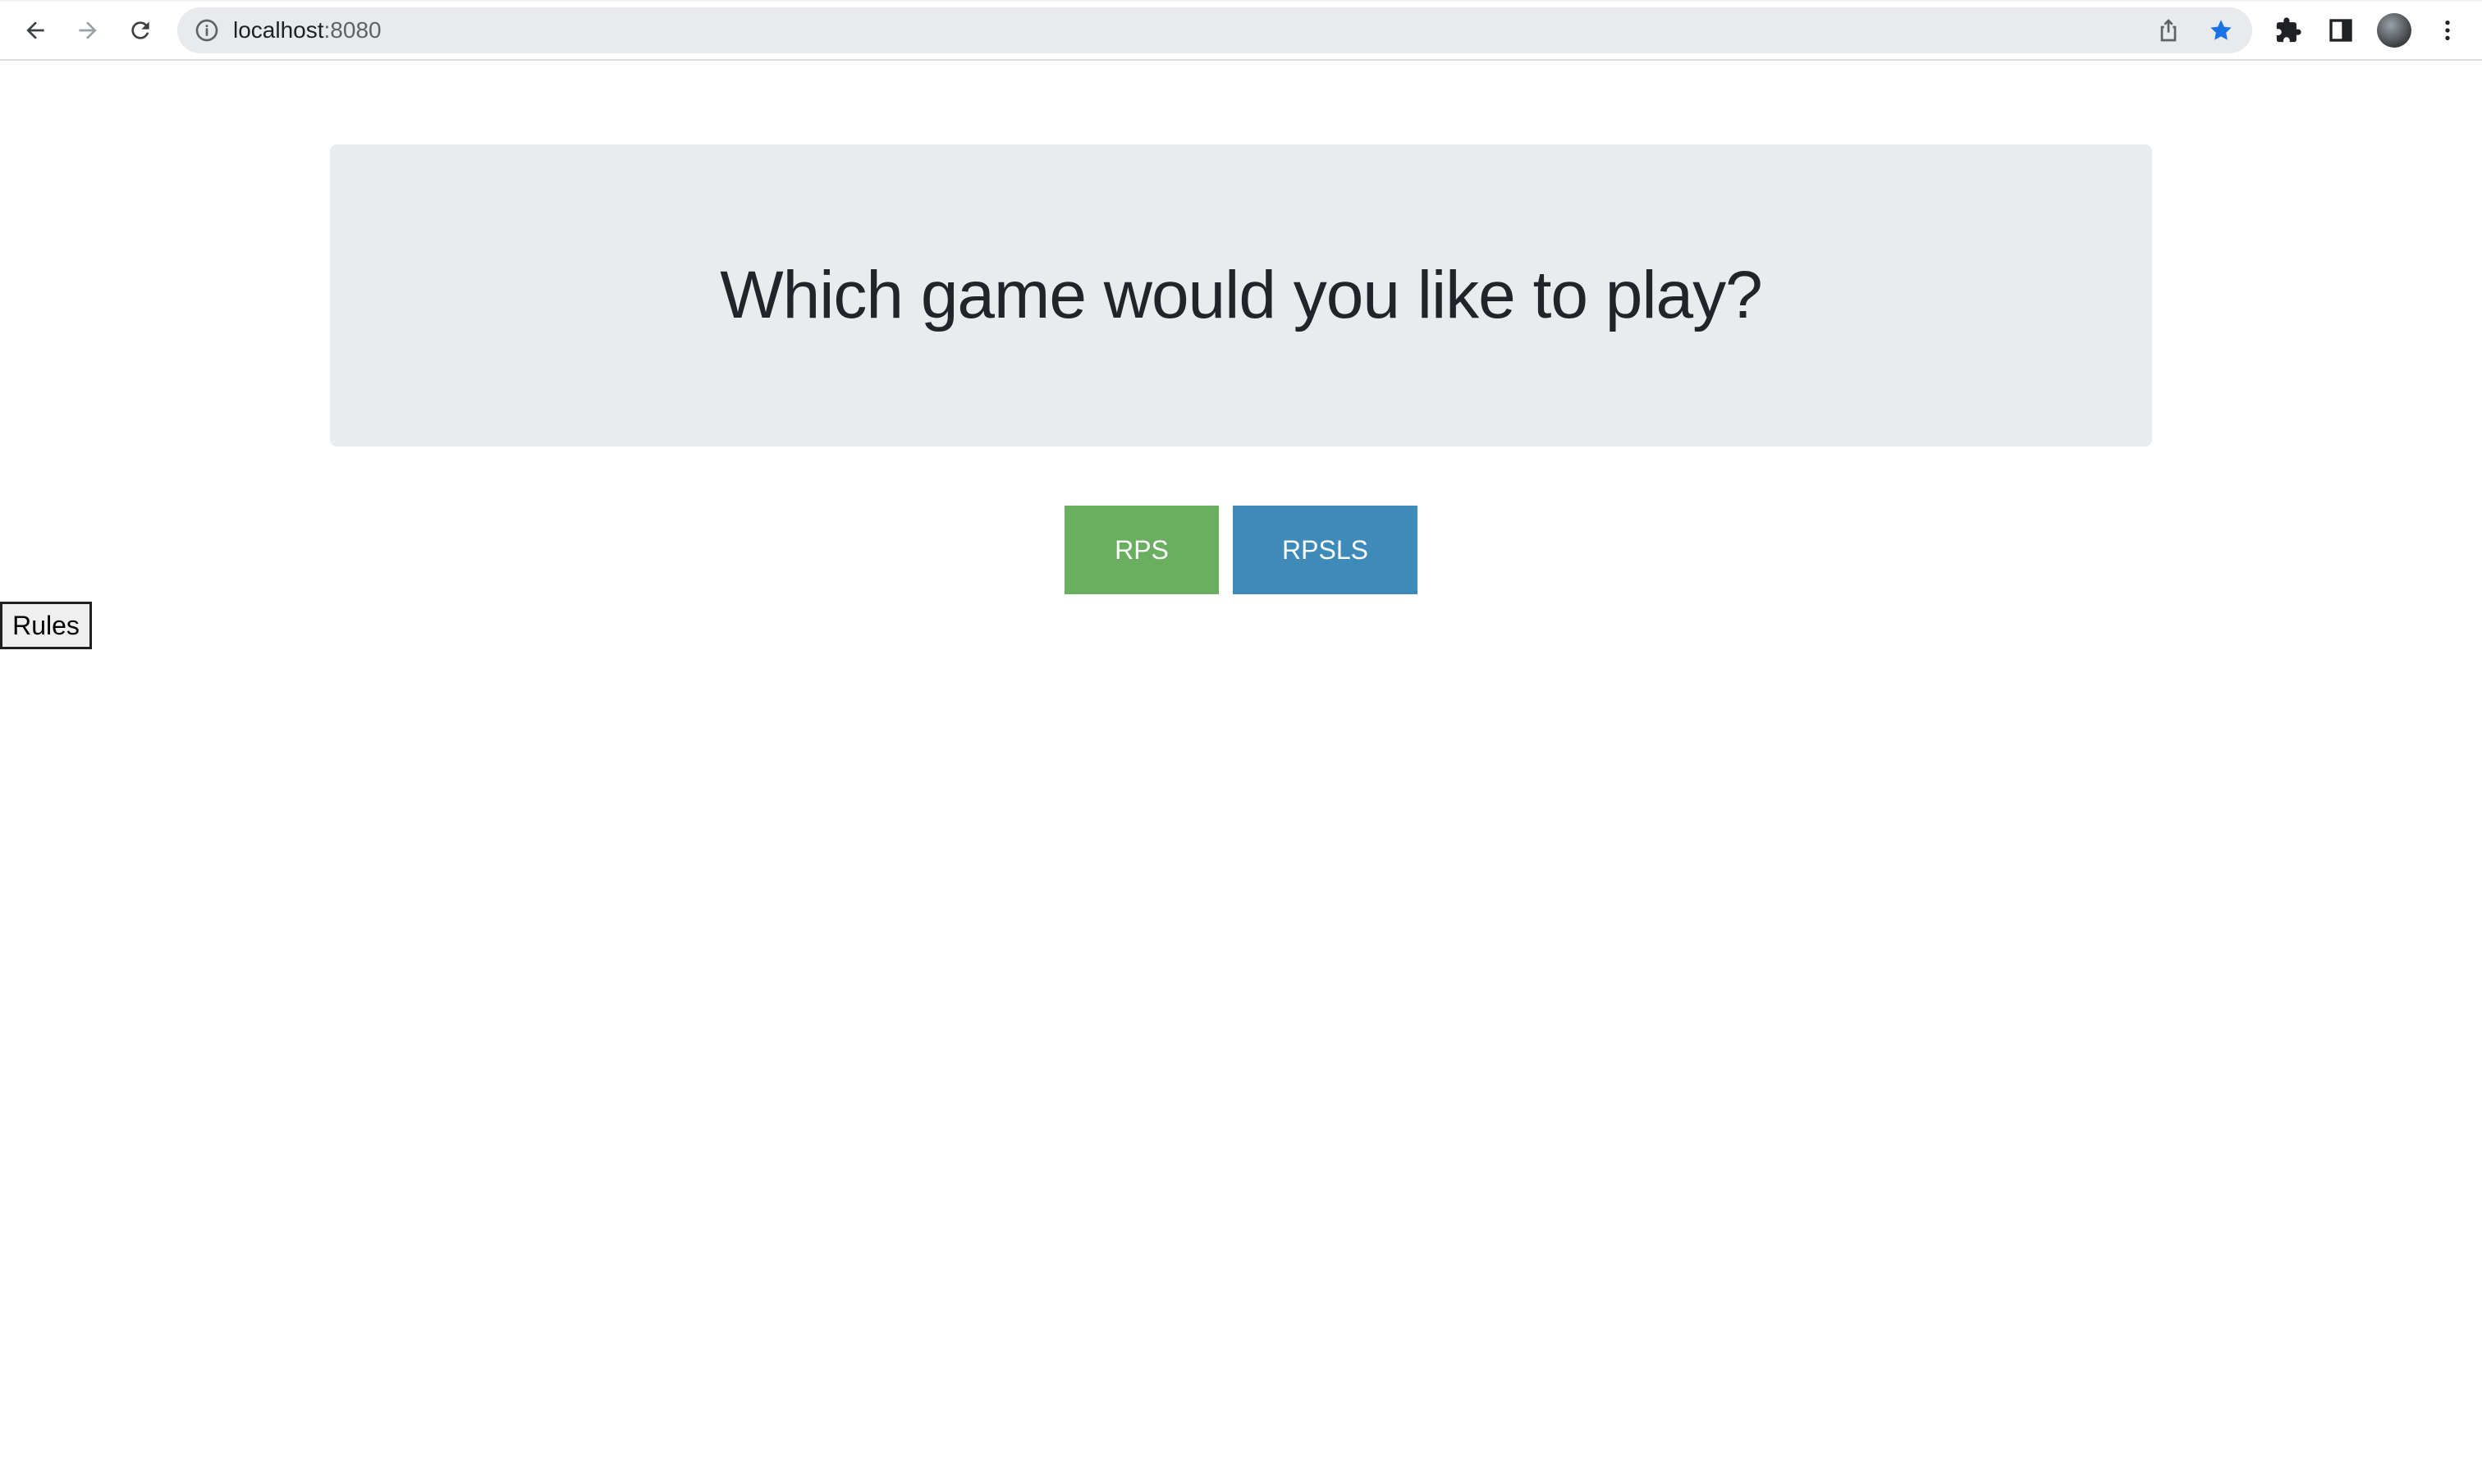  I want to click on jumbotron-header: Which game would you like to play?, so click(1241, 295).